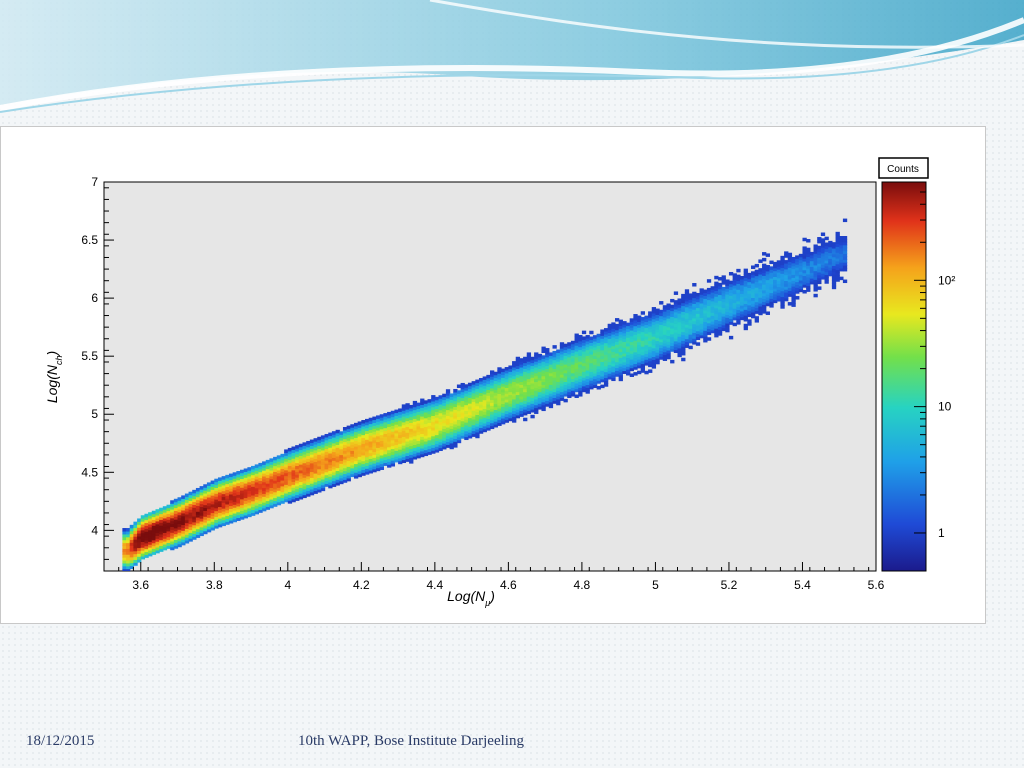 The height and width of the screenshot is (768, 1024). Describe the element at coordinates (941, 533) in the screenshot. I see `colorbar-tick-label: 1` at that location.